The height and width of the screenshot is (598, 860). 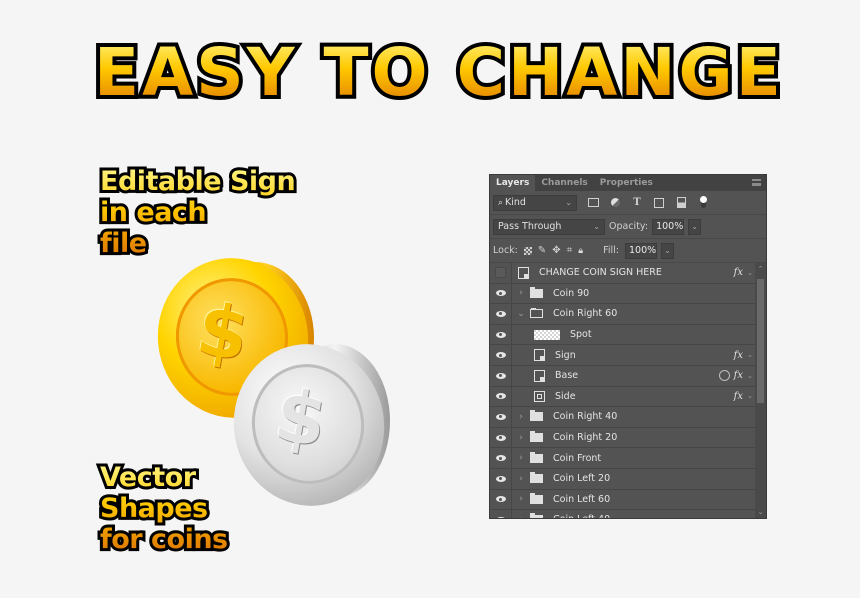 What do you see at coordinates (585, 417) in the screenshot?
I see `layer-name: Coin Right 40` at bounding box center [585, 417].